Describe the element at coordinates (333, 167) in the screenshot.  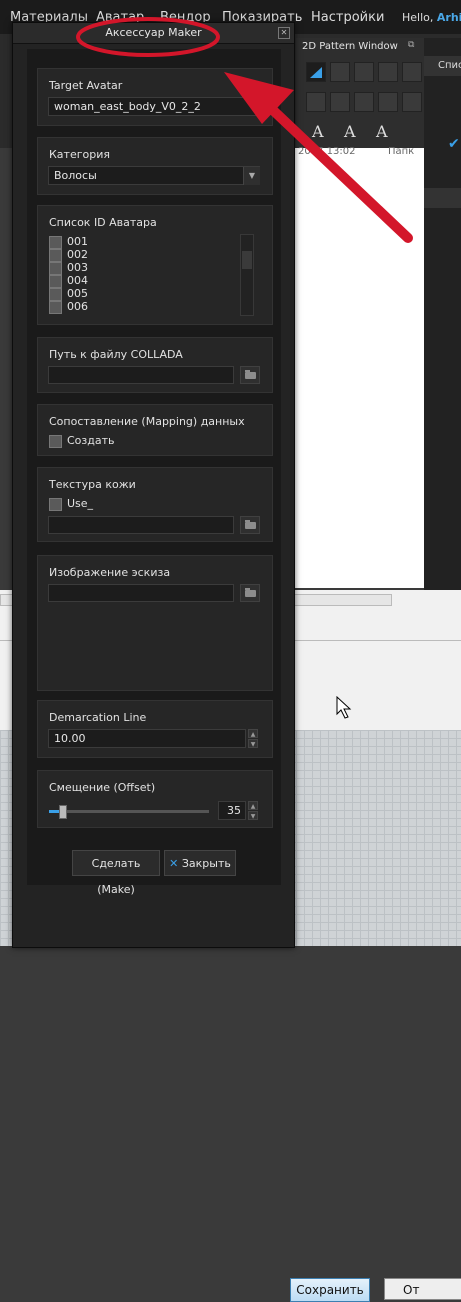
I see `annotation-arrow-shaft` at that location.